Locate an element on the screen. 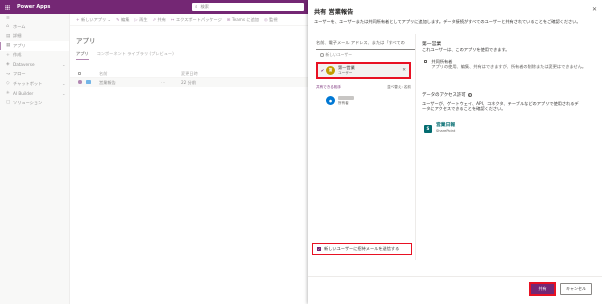 The height and width of the screenshot is (304, 602). new-user-option: 新しいユーザー is located at coordinates (336, 55).